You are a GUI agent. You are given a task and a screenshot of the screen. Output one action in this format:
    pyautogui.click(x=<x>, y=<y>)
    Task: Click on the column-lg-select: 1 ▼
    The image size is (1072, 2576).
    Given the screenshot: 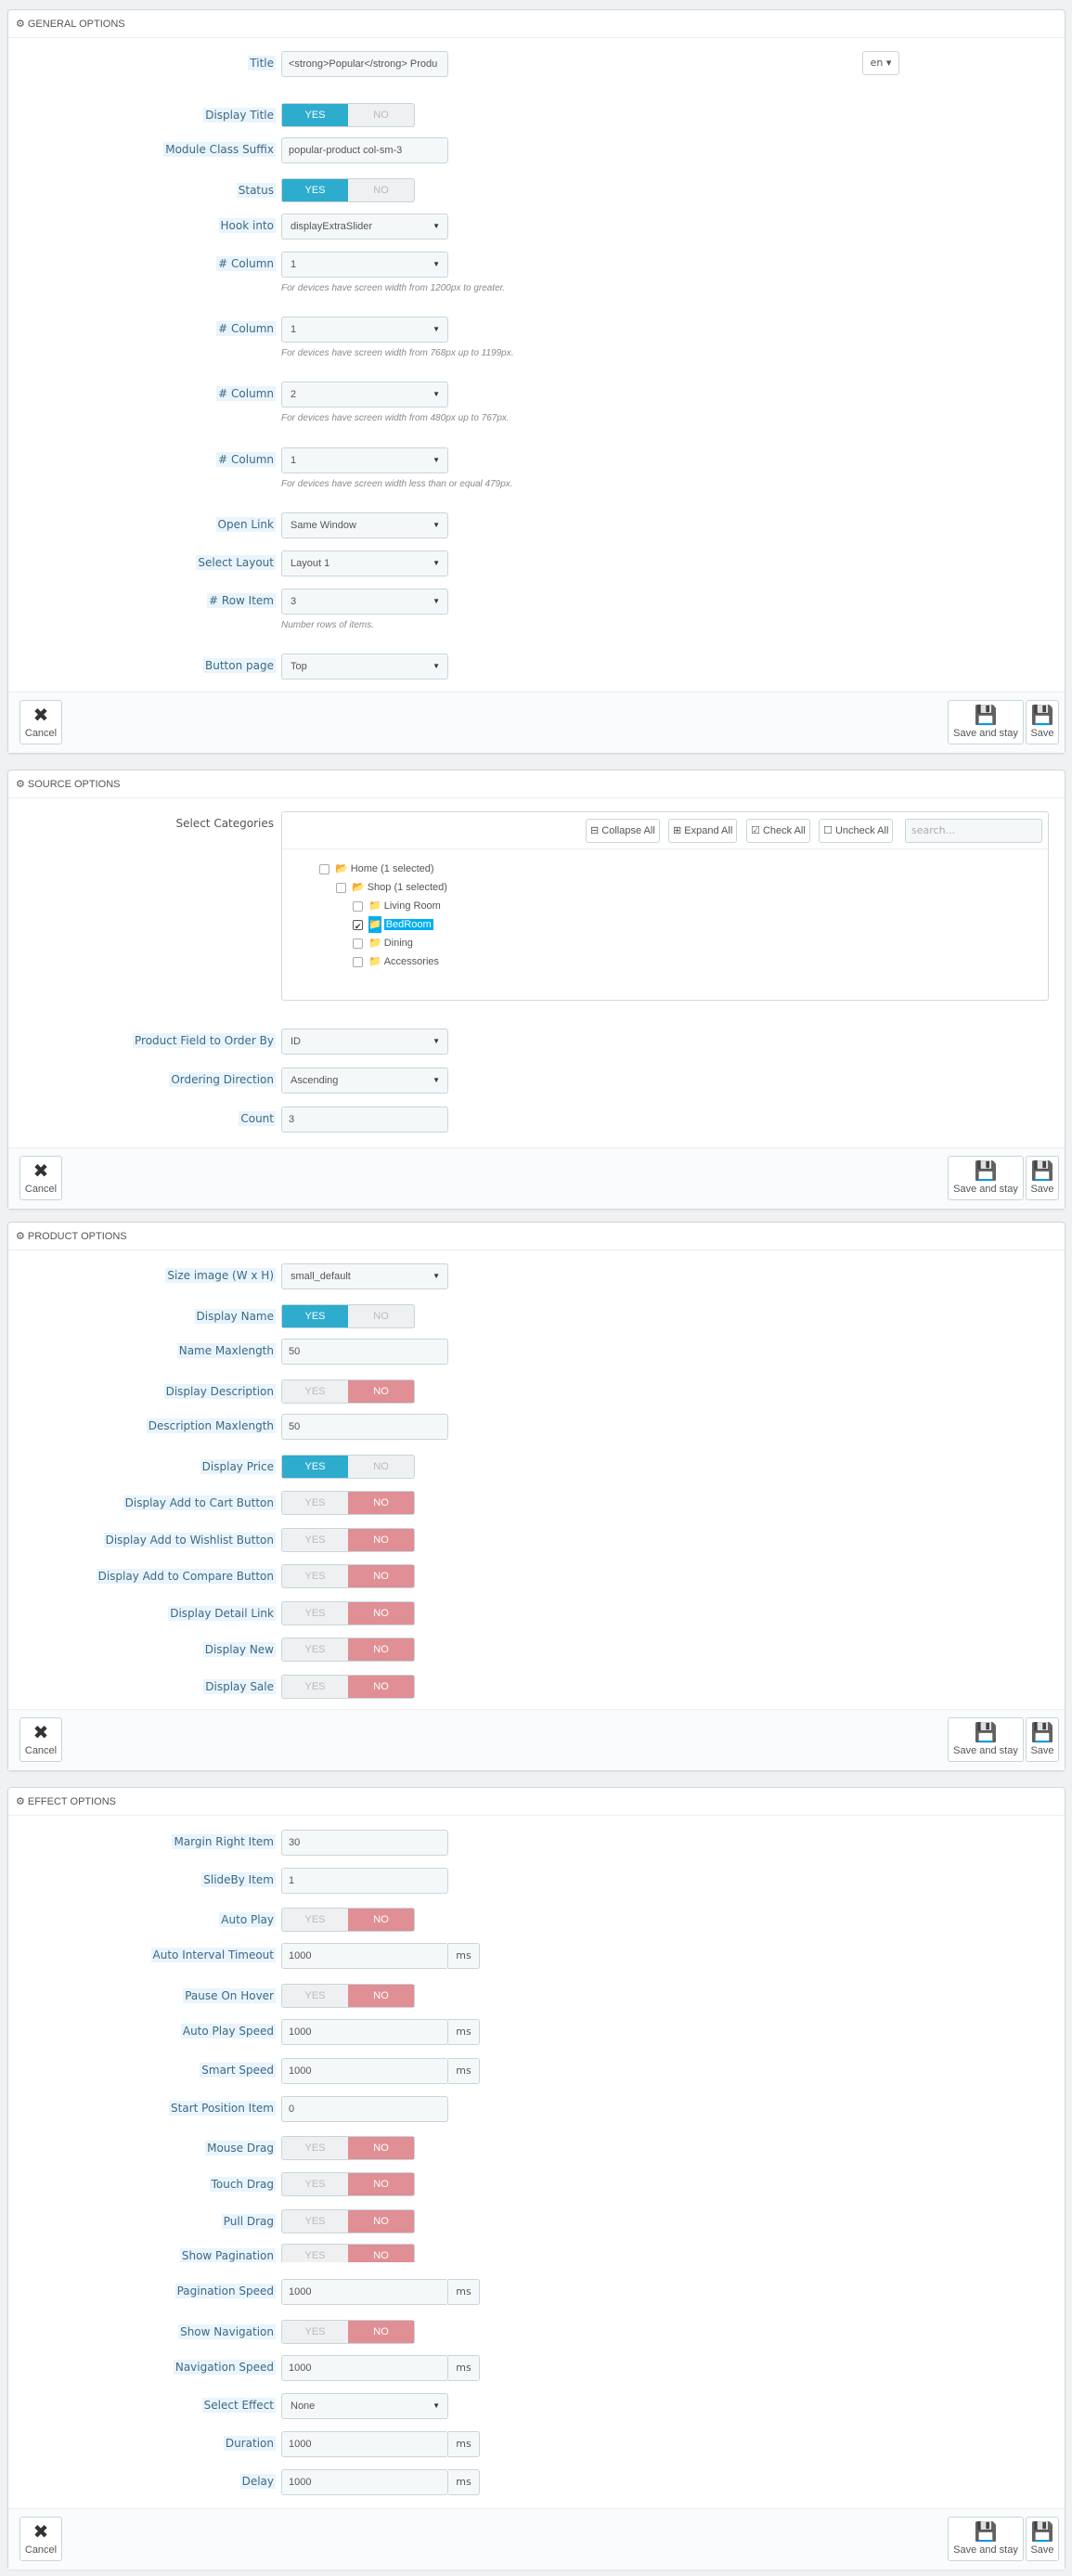 What is the action you would take?
    pyautogui.click(x=365, y=265)
    